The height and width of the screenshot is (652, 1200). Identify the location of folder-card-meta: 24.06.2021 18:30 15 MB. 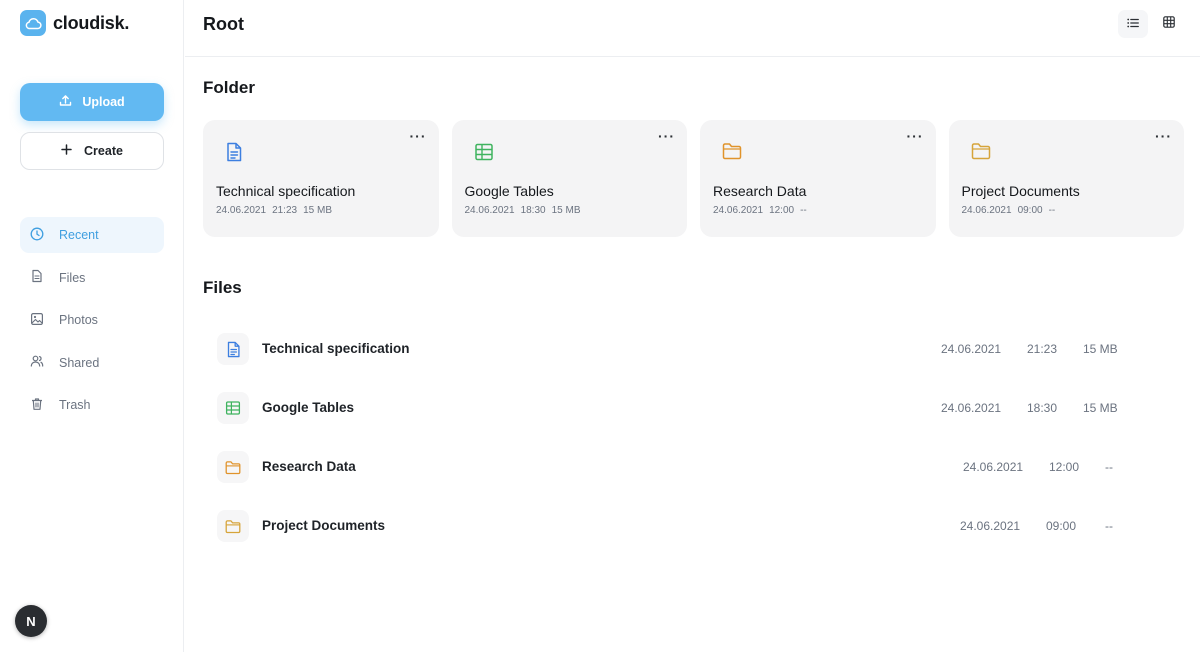
(523, 210).